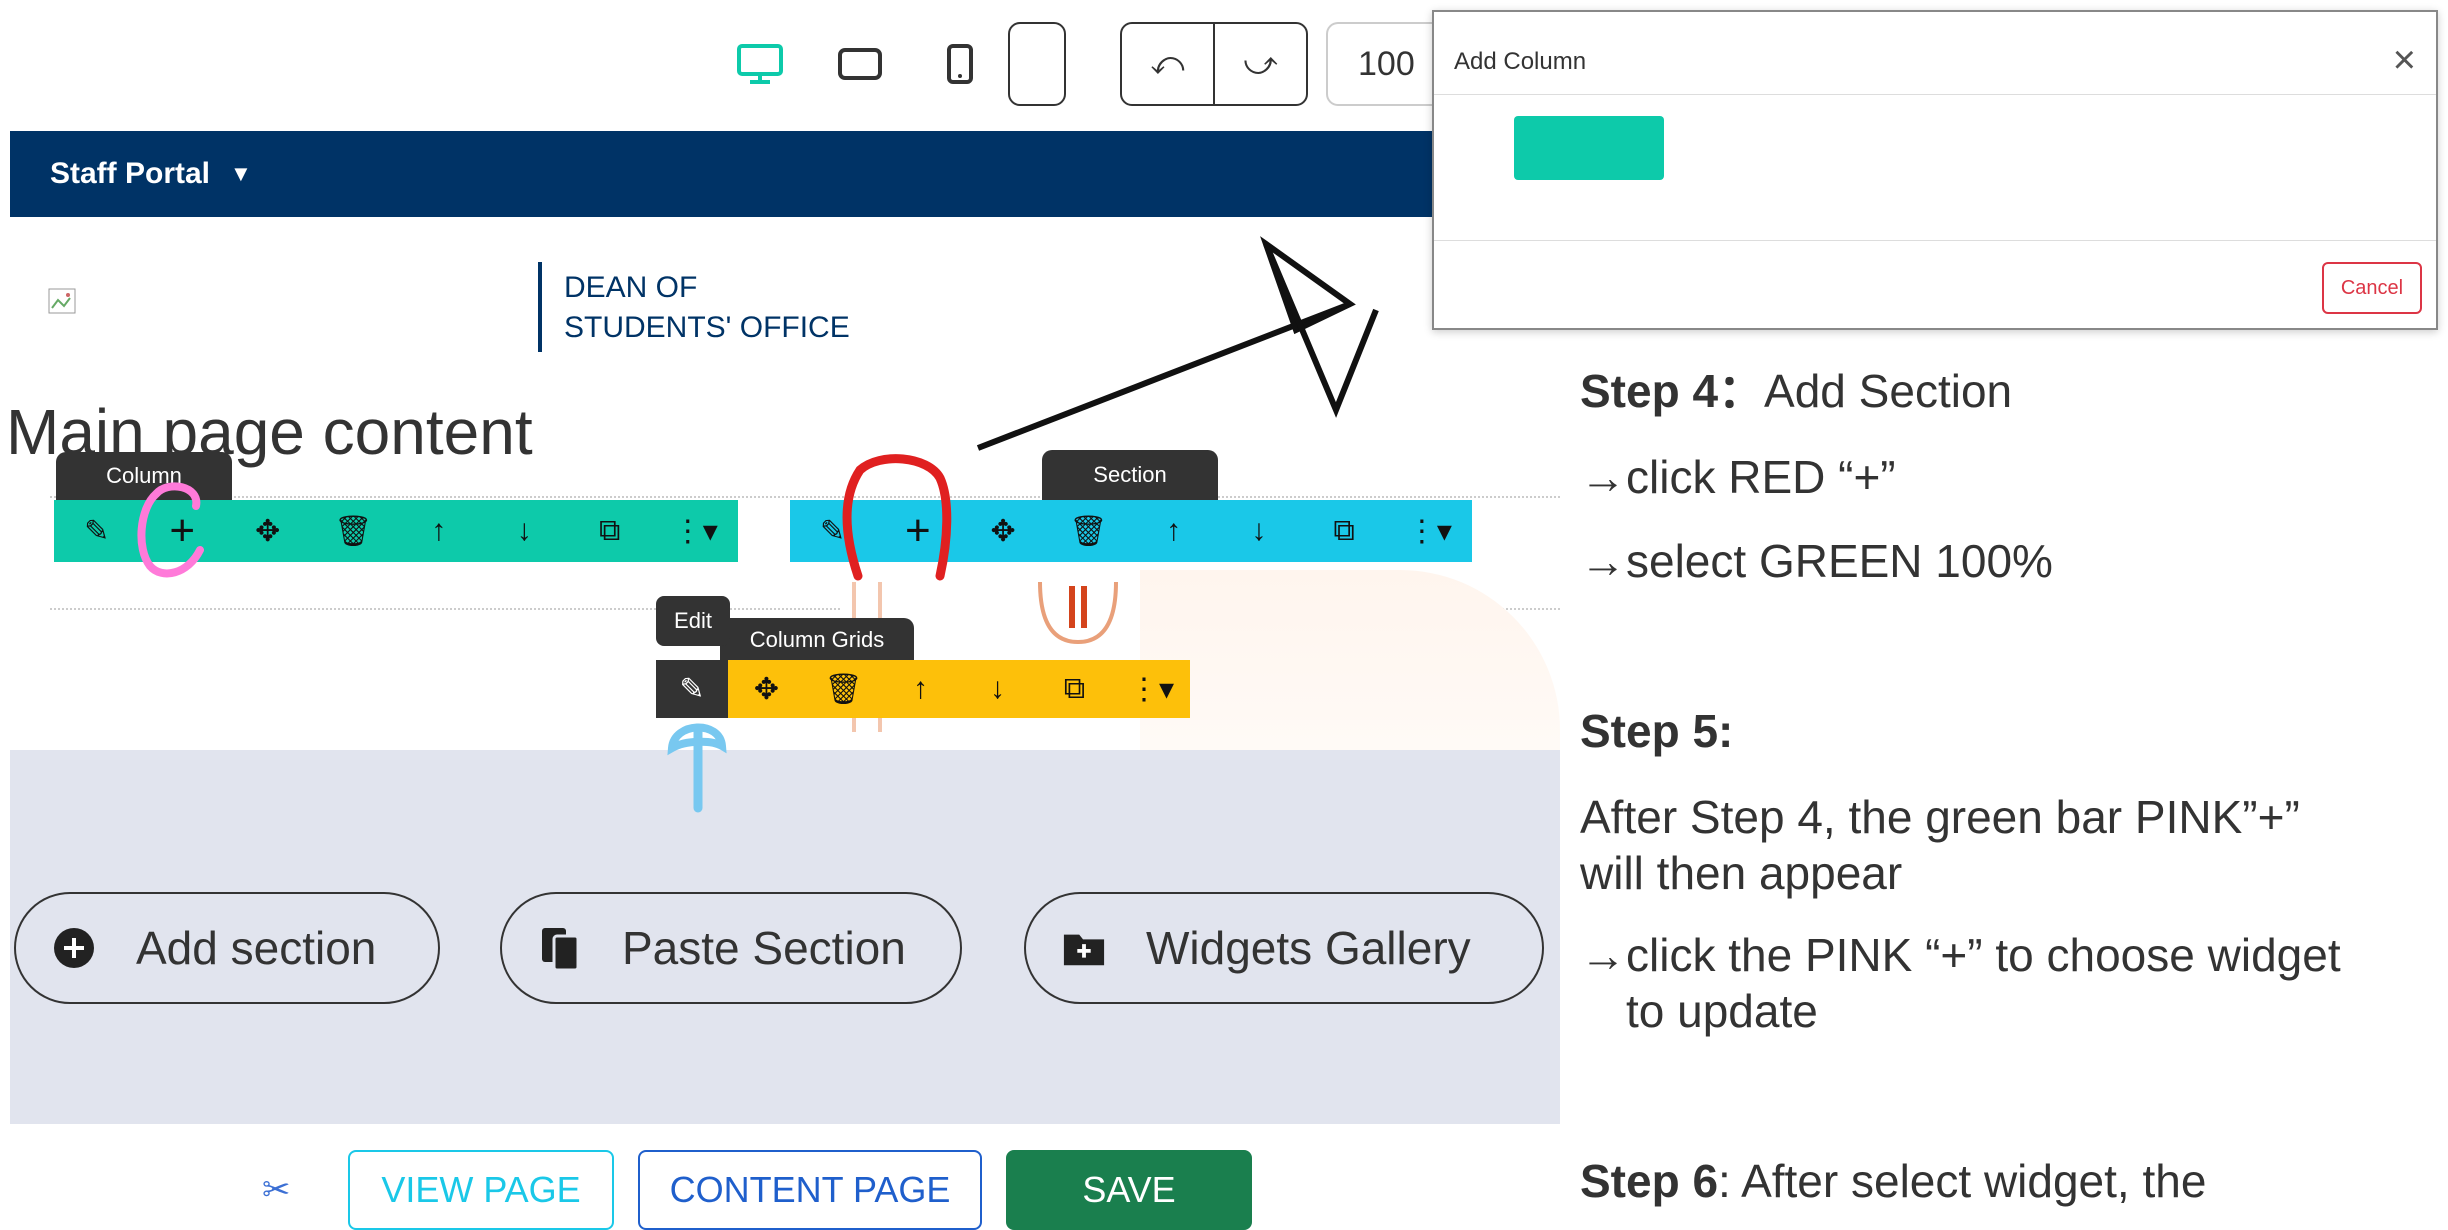 The height and width of the screenshot is (1230, 2448). Describe the element at coordinates (1649, 391) in the screenshot. I see `step4-label: Step 4` at that location.